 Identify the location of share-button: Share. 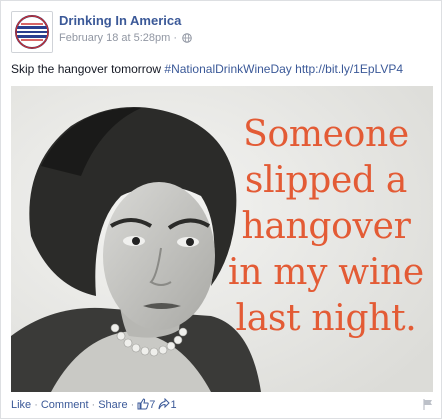
(112, 405).